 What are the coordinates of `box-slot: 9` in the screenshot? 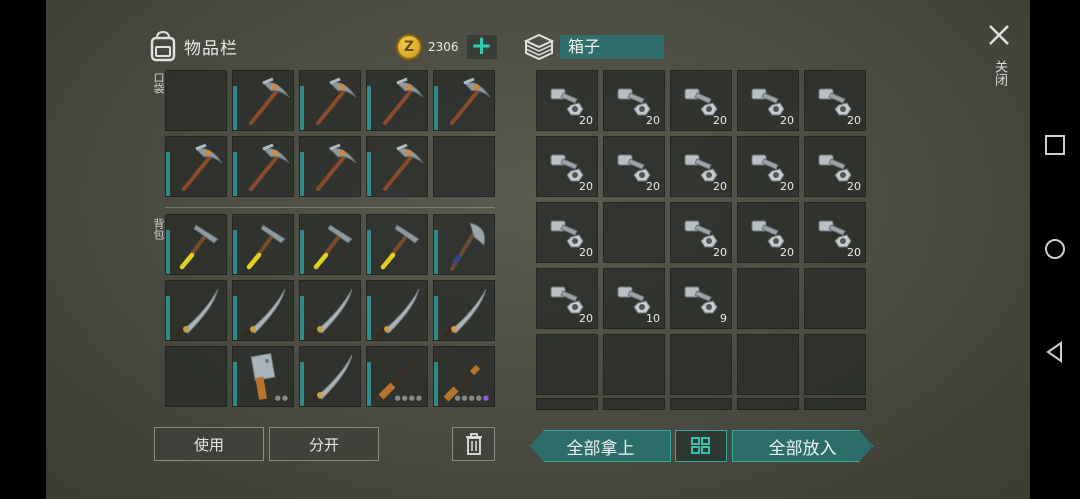 It's located at (701, 298).